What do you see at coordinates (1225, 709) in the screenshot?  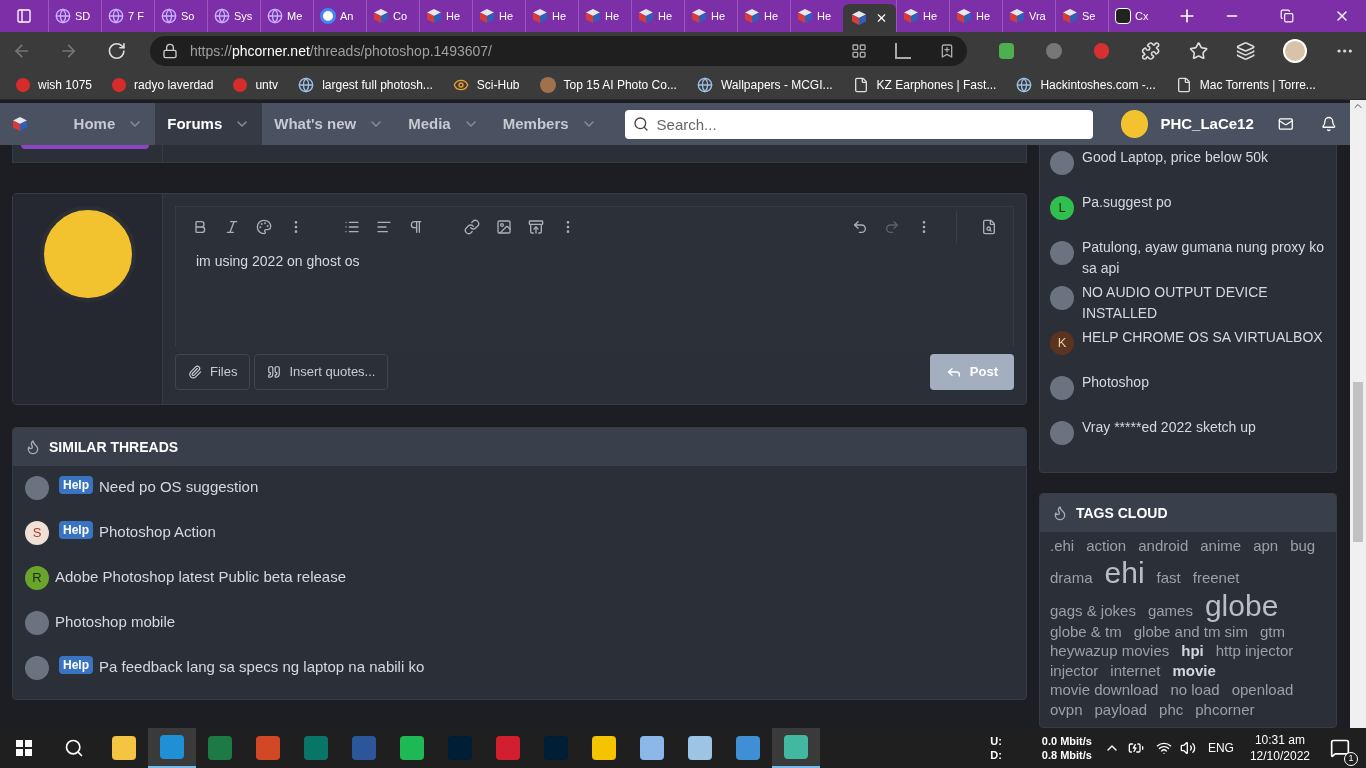 I see `tag-link: phcorner` at bounding box center [1225, 709].